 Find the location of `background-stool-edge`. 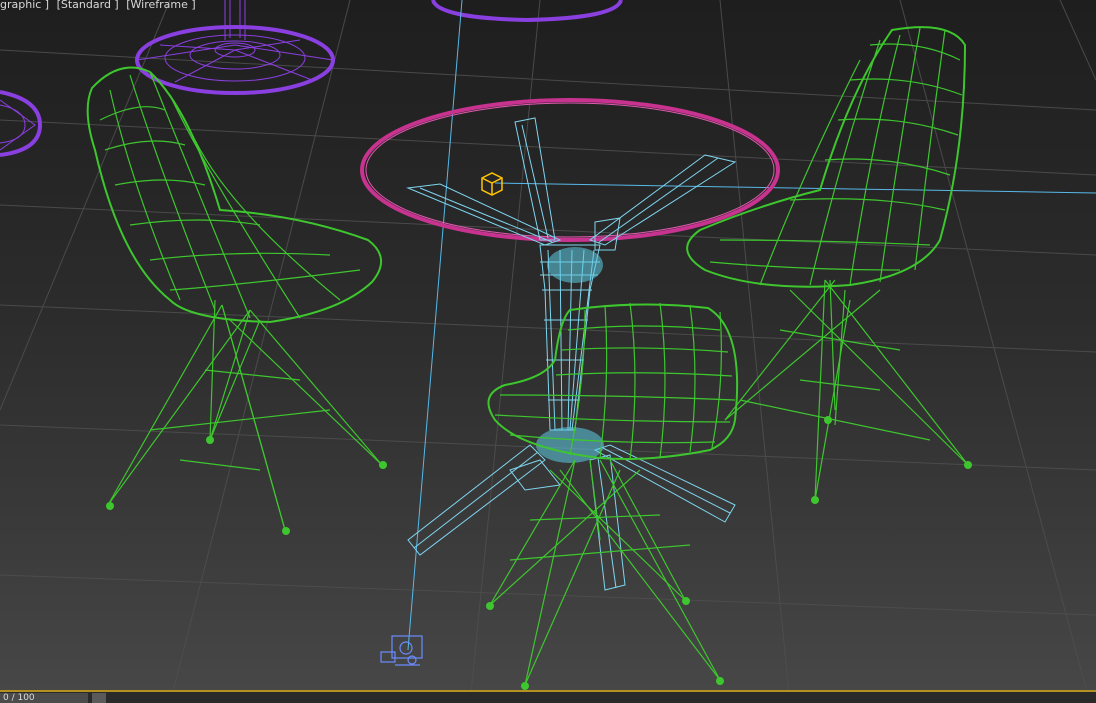

background-stool-edge is located at coordinates (21, 123).